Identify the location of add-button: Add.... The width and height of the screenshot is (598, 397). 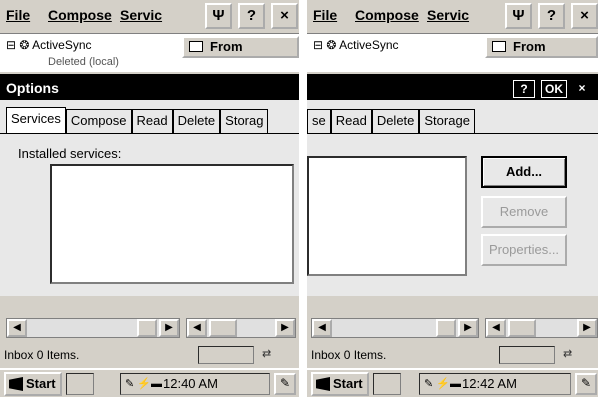
(524, 172).